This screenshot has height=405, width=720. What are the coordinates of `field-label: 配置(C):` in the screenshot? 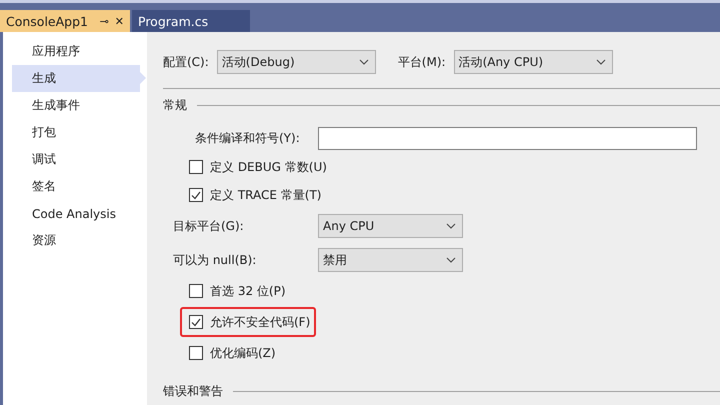 It's located at (186, 62).